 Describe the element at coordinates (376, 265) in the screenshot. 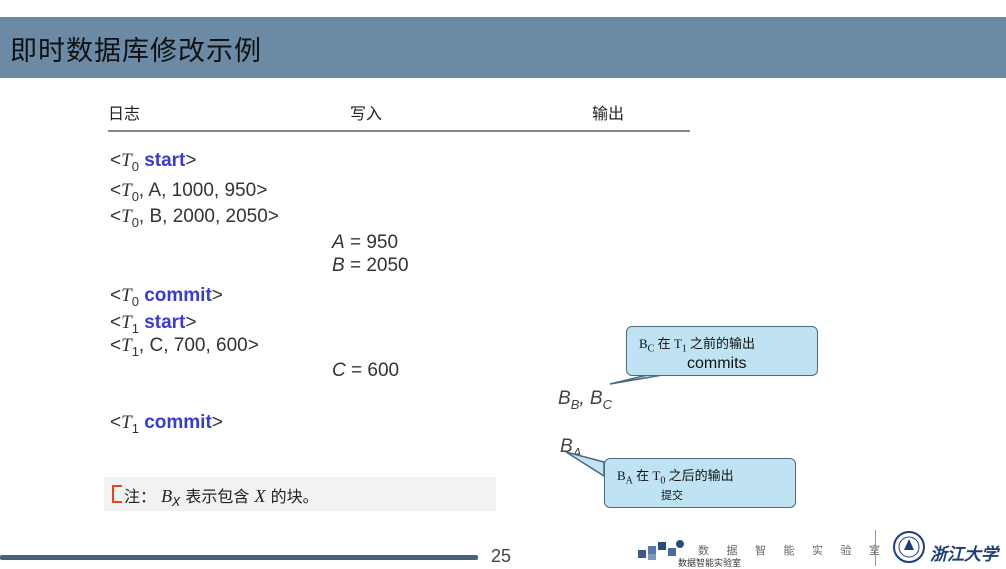

I see `write-val: = 2050` at that location.